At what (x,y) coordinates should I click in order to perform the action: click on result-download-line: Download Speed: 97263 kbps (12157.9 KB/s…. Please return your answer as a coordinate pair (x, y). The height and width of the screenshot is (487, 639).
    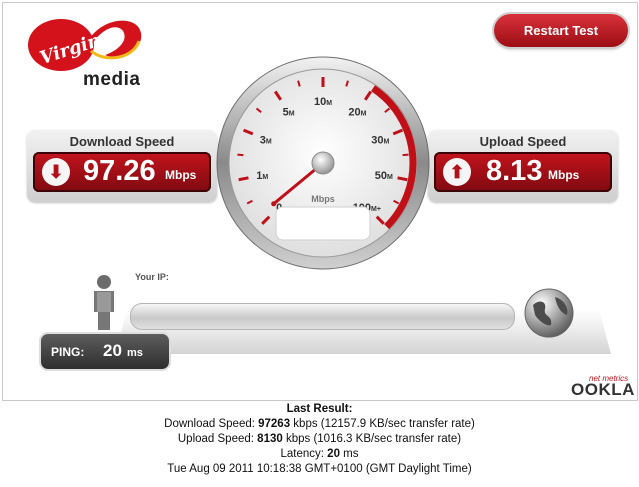
    Looking at the image, I should click on (319, 424).